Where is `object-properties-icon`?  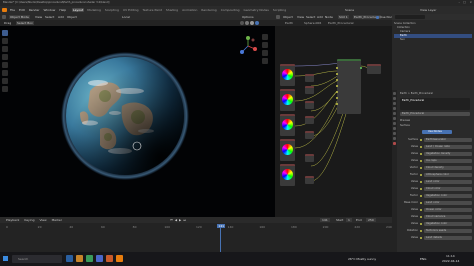 object-properties-icon is located at coordinates (394, 118).